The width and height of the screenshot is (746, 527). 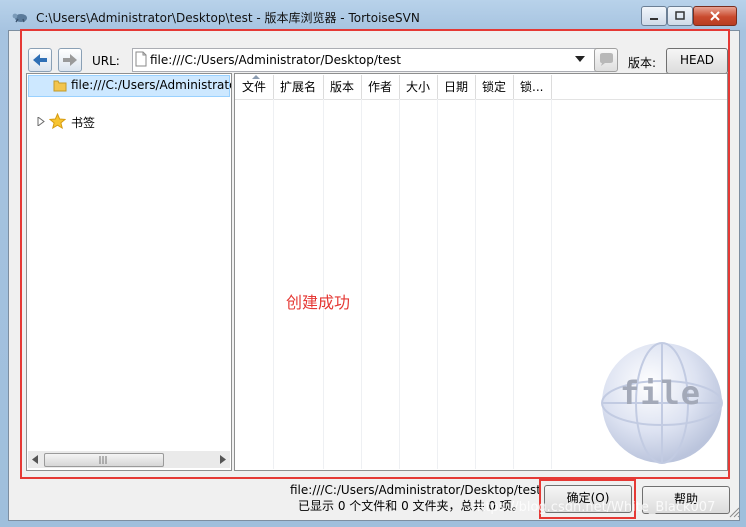 I want to click on resize-grip-icon, so click(x=734, y=512).